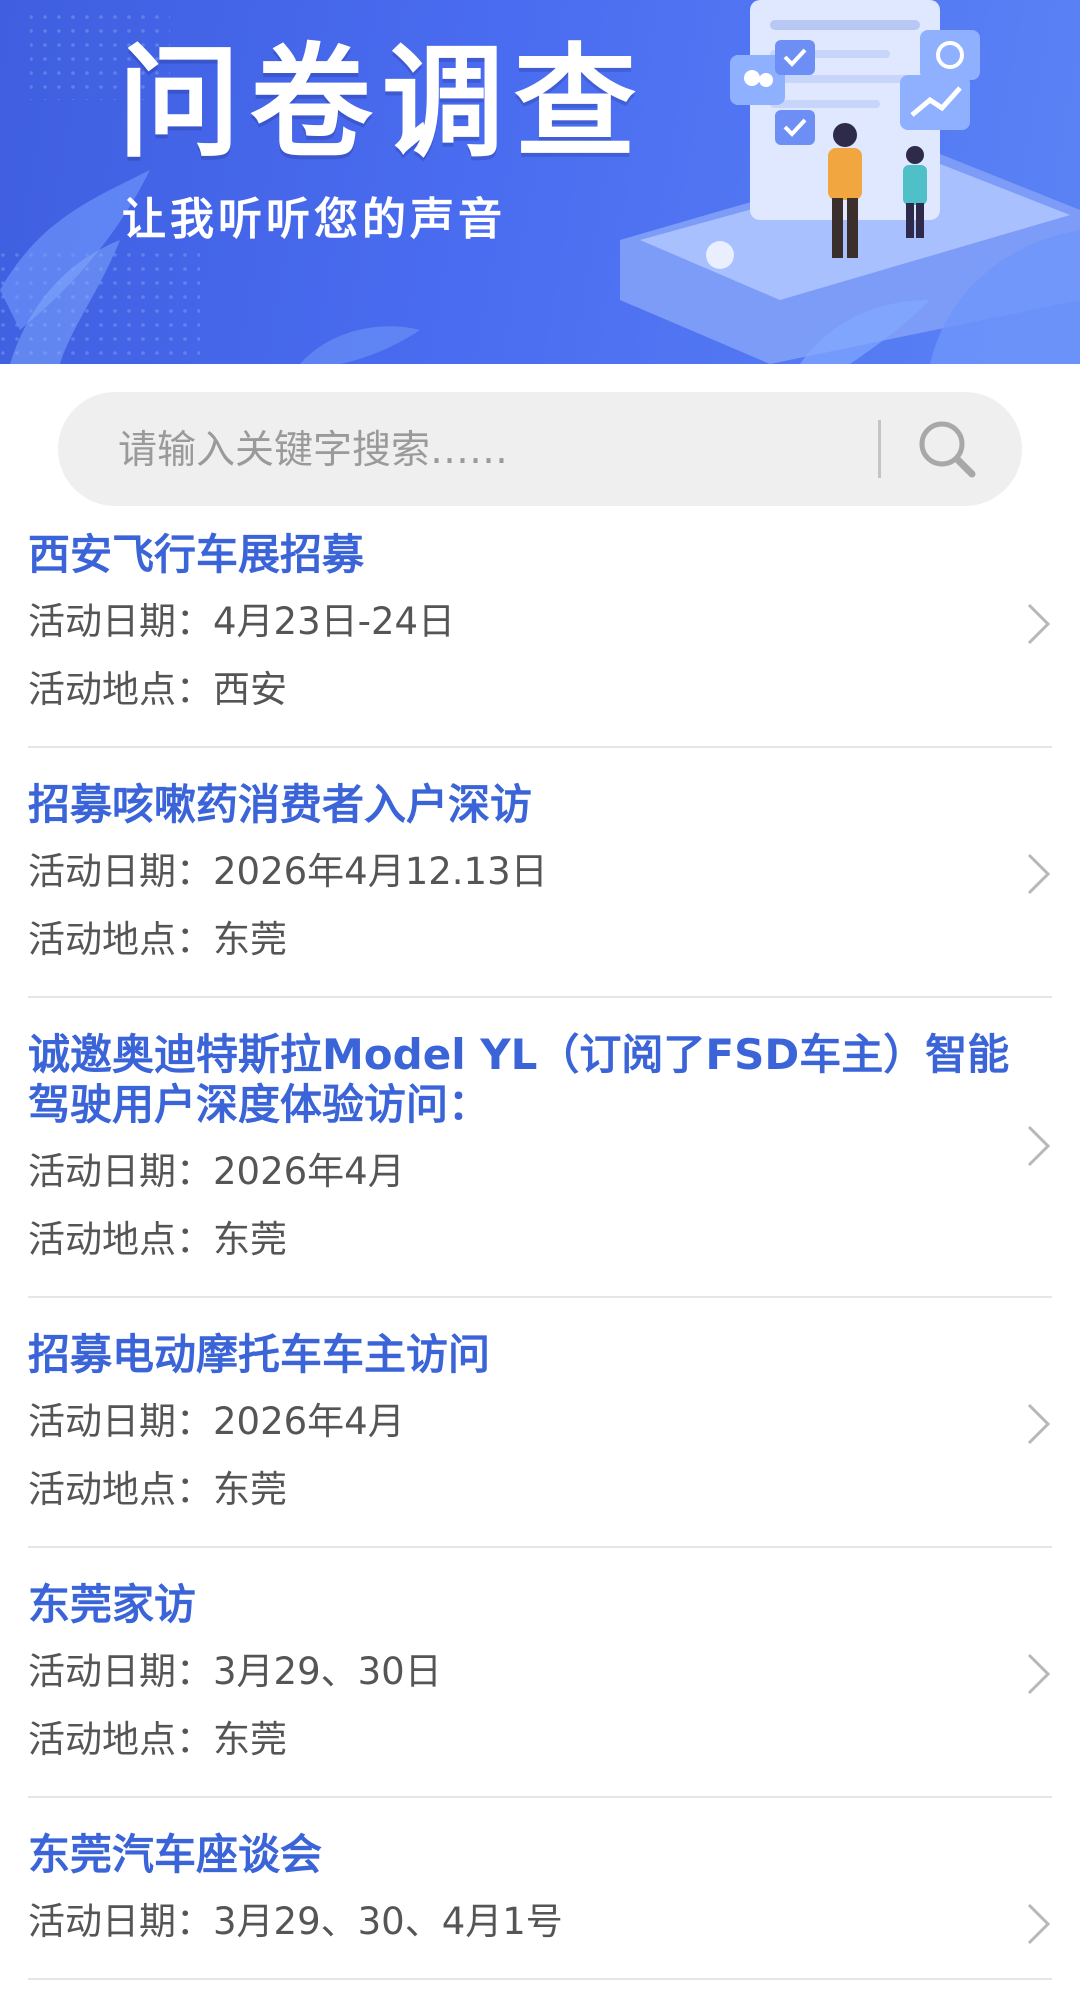 The image size is (1080, 2002). I want to click on date-value: 3月29、30、4月1号, so click(388, 1921).